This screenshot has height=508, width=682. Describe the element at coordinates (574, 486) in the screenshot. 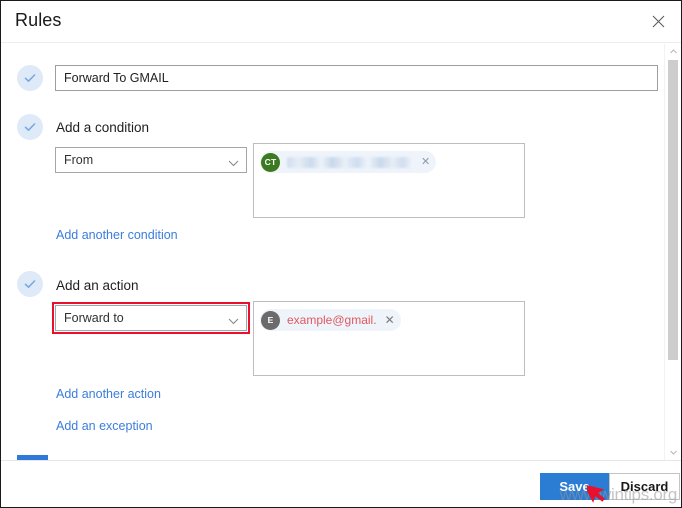

I see `save-button: Save` at that location.